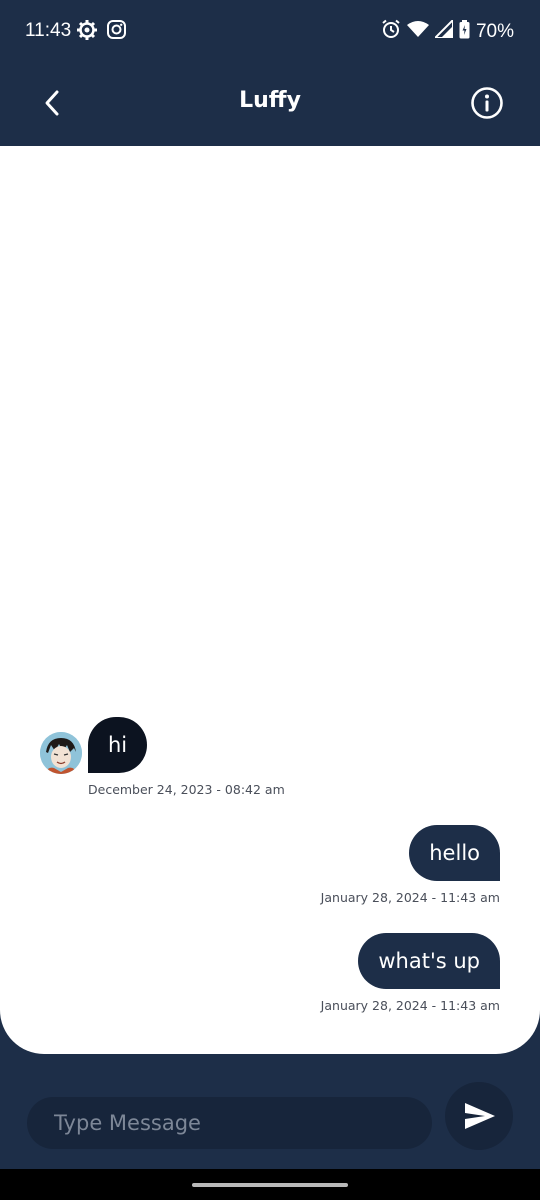 This screenshot has width=540, height=1200. Describe the element at coordinates (417, 31) in the screenshot. I see `wifi-icon` at that location.